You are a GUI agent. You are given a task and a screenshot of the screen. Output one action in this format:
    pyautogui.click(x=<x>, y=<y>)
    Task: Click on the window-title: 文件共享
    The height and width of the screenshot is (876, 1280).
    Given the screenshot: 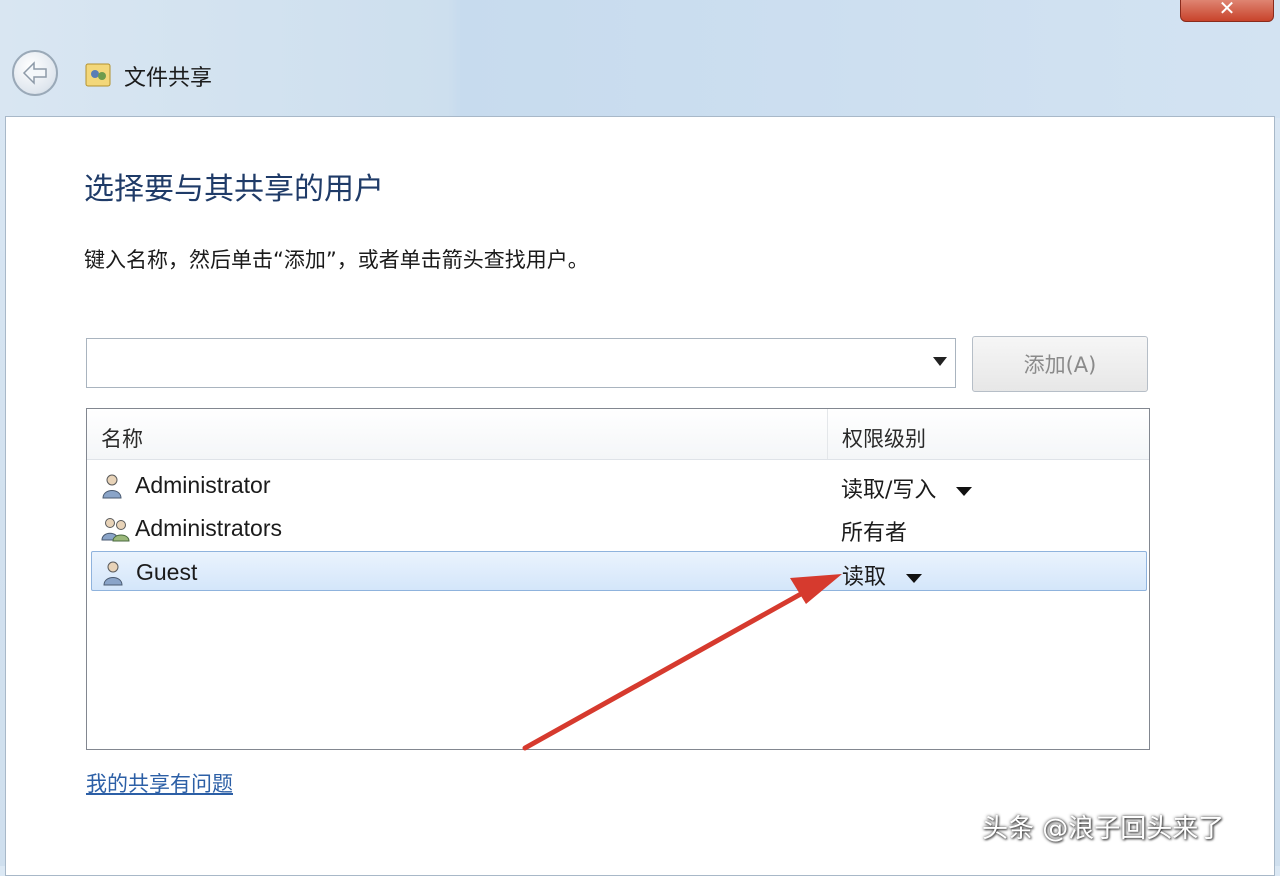 What is the action you would take?
    pyautogui.click(x=168, y=78)
    